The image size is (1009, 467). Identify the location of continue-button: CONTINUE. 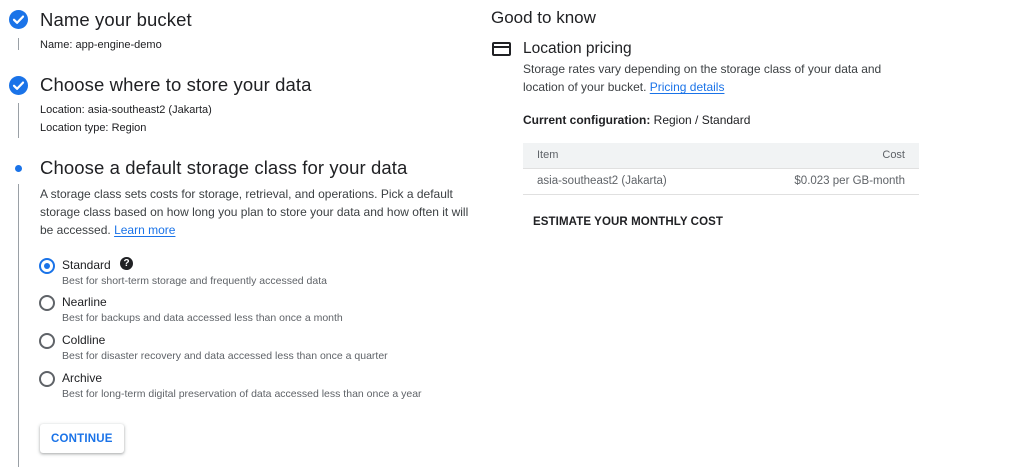
(82, 438).